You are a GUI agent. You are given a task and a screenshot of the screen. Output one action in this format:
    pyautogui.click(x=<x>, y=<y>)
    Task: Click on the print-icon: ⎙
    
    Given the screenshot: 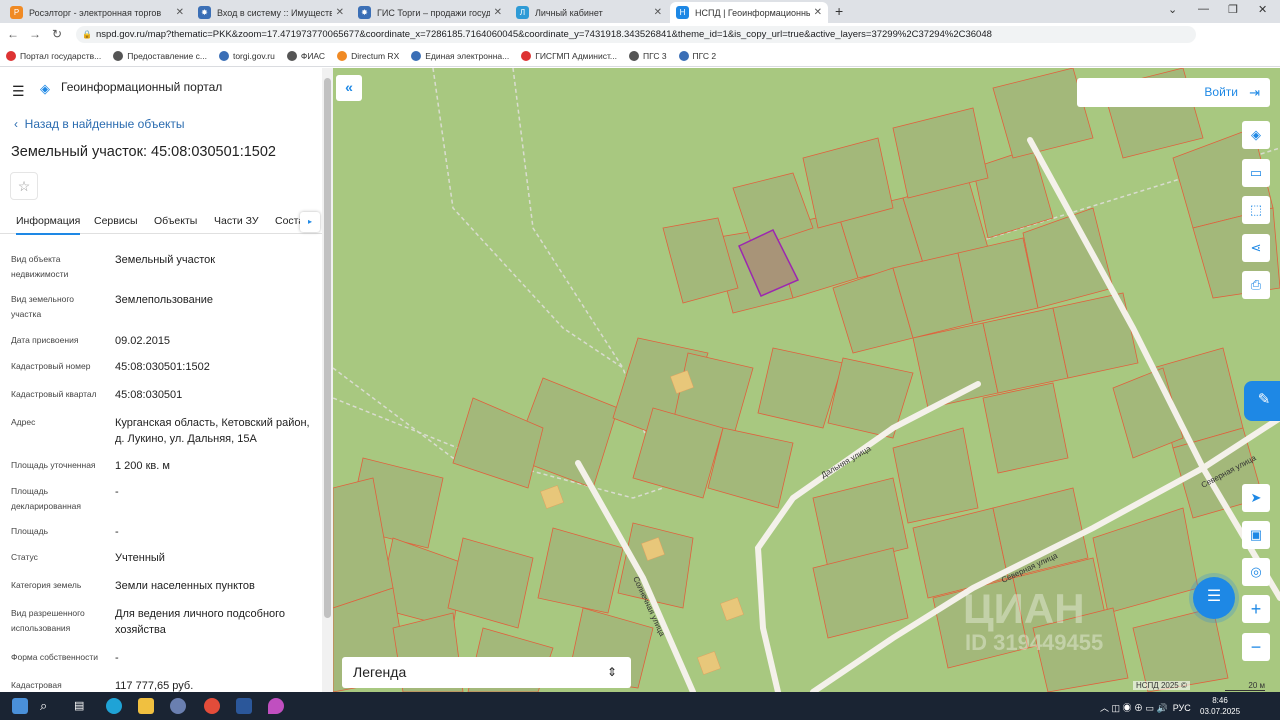 What is the action you would take?
    pyautogui.click(x=1256, y=285)
    